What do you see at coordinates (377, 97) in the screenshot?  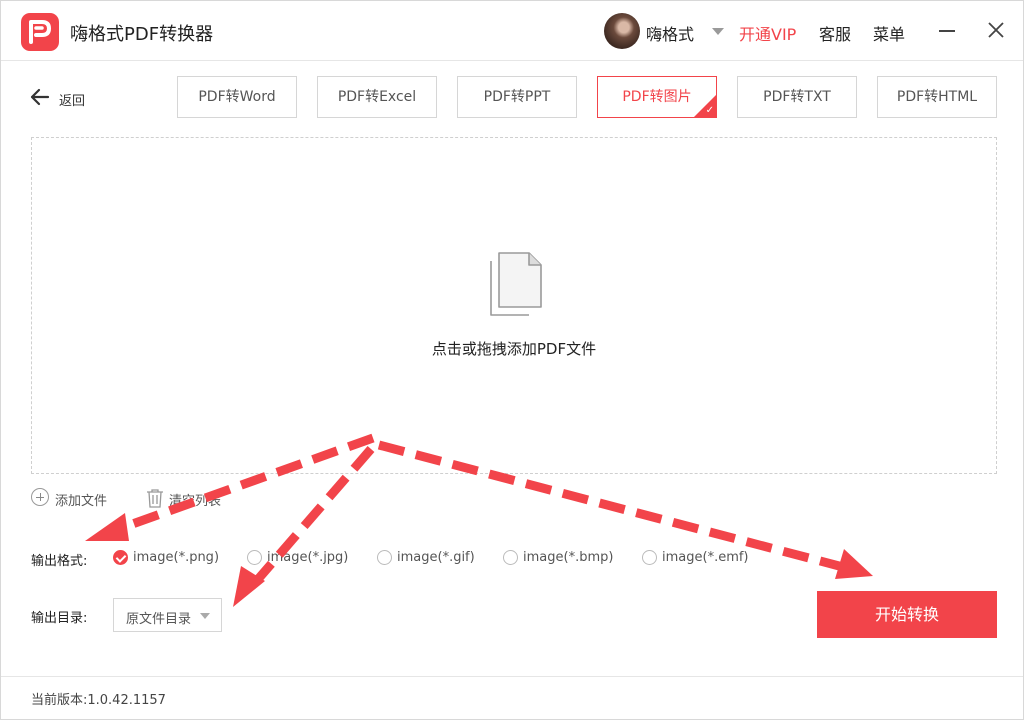 I see `tab-pdf-to-excel: PDF转Excel` at bounding box center [377, 97].